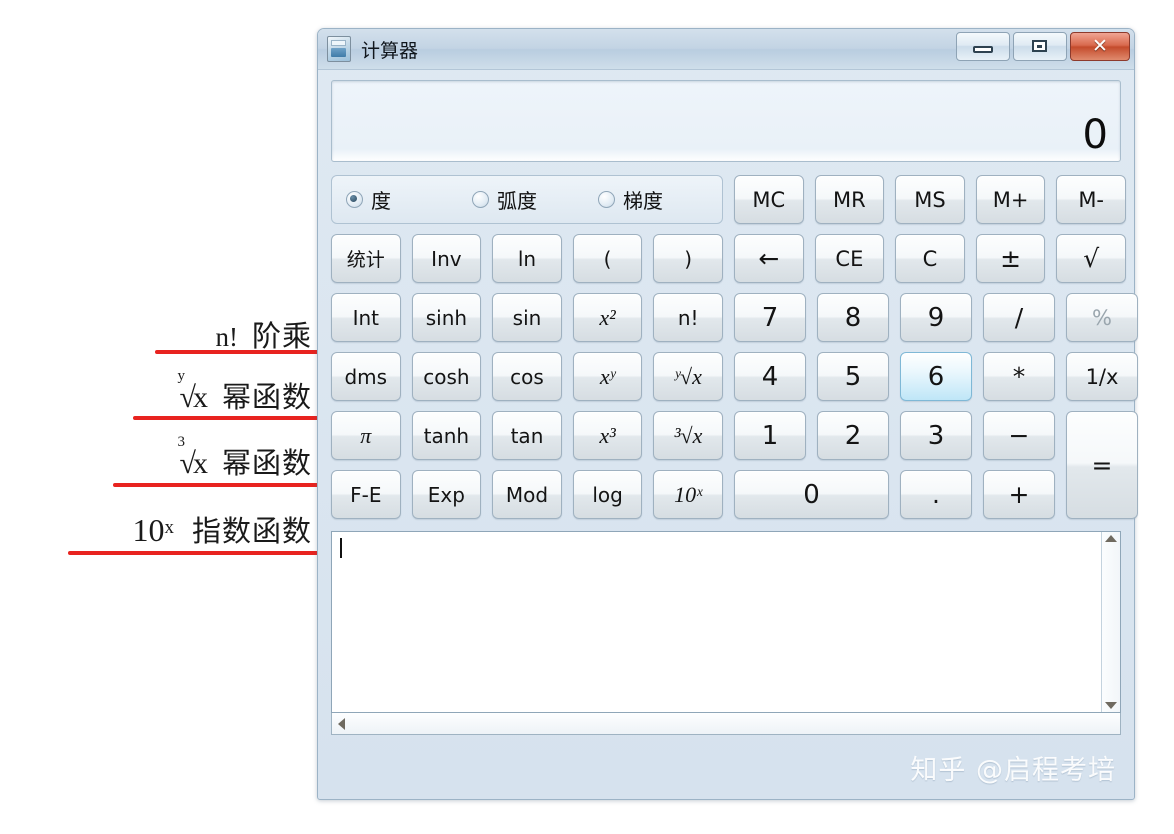 The width and height of the screenshot is (1174, 834). Describe the element at coordinates (936, 317) in the screenshot. I see `button-9: 9` at that location.